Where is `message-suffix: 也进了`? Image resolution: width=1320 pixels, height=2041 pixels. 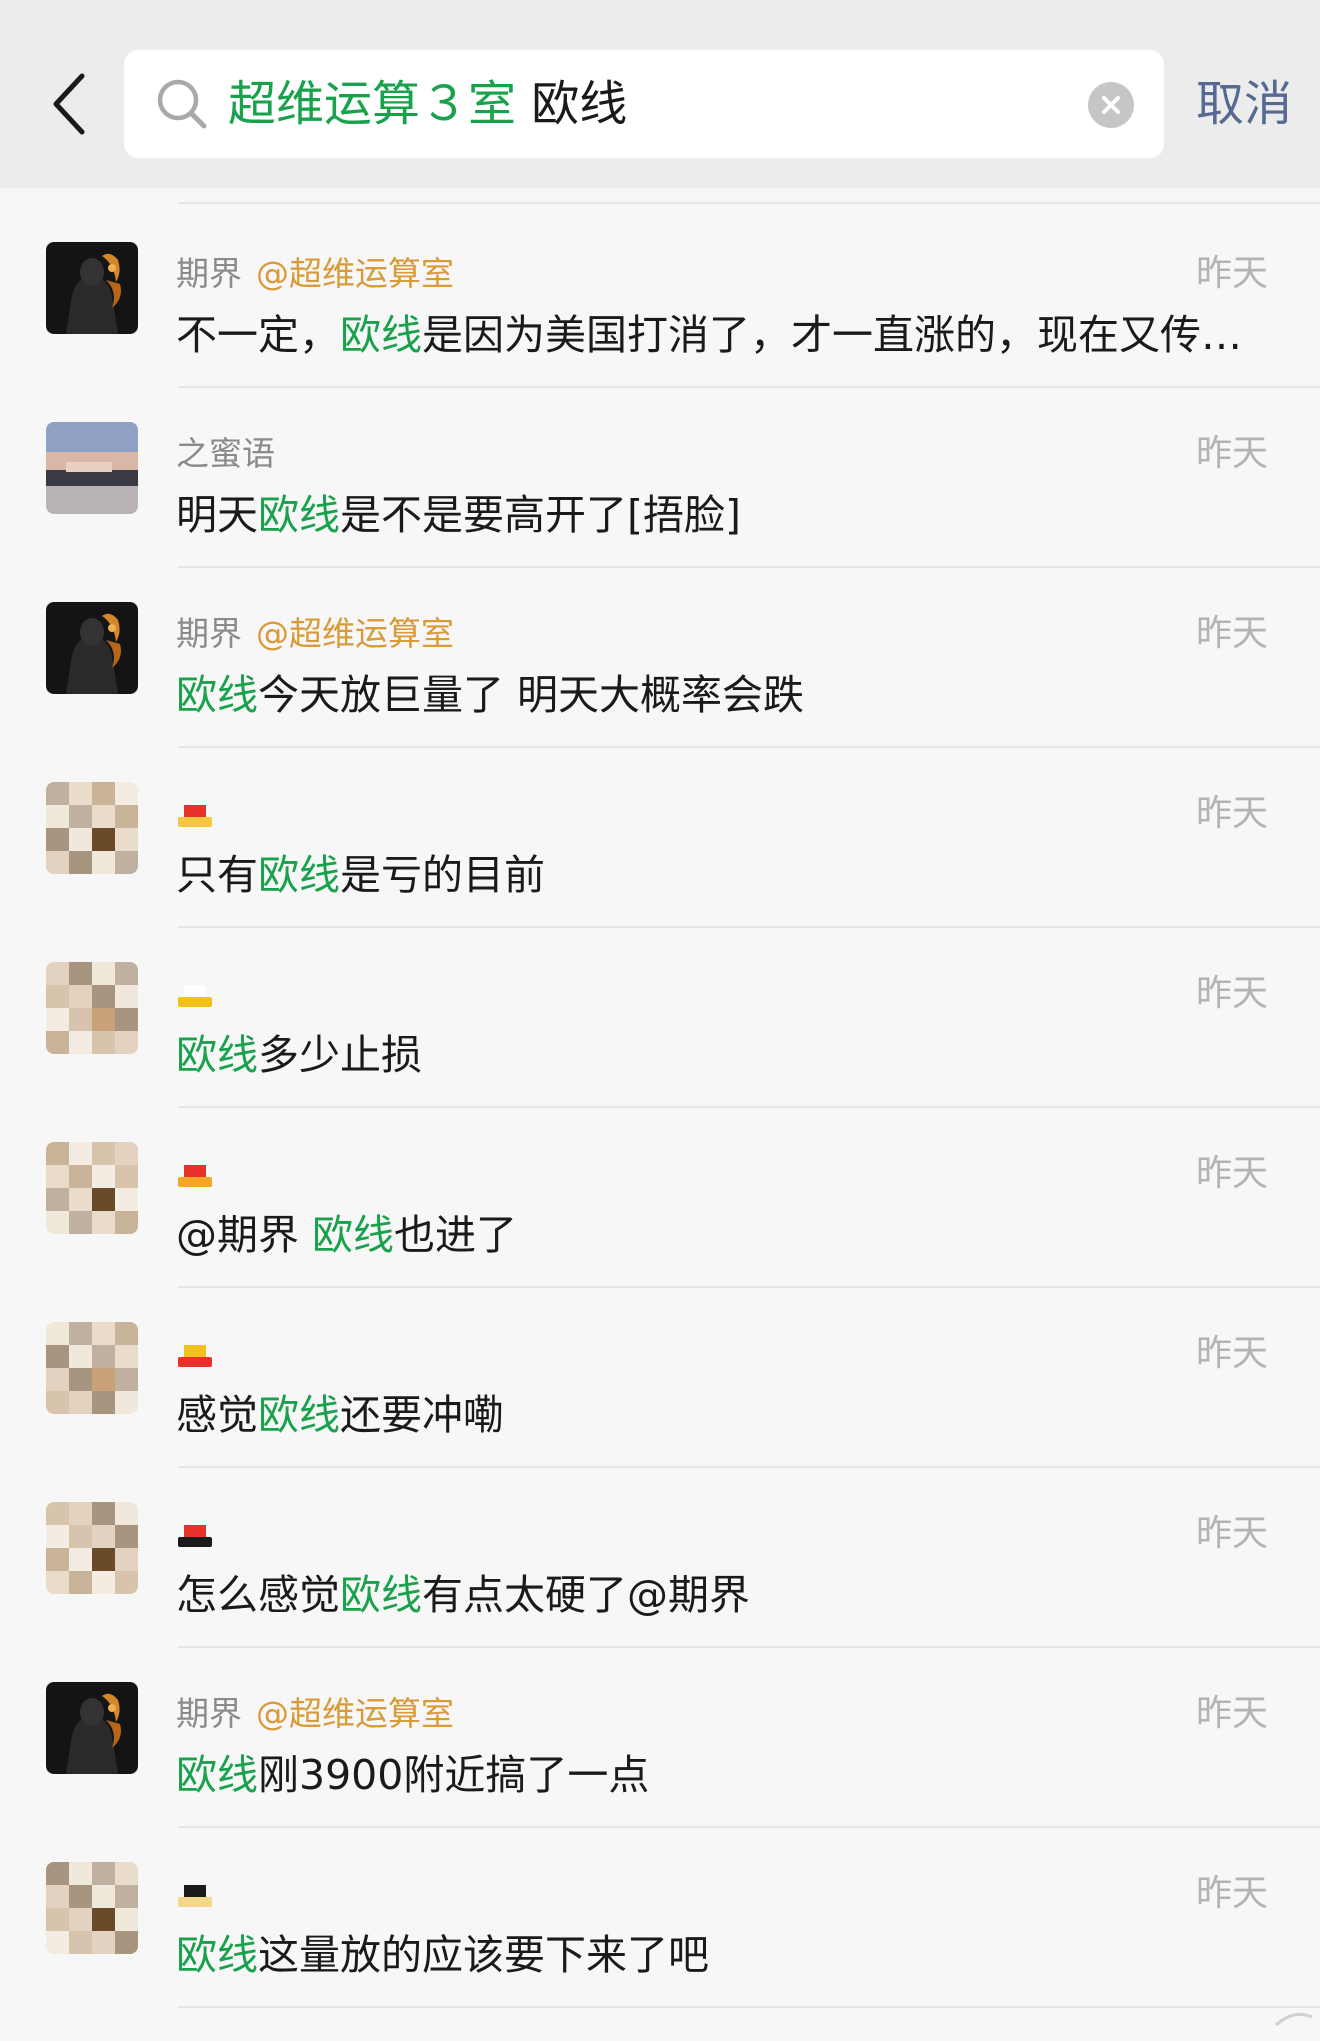
message-suffix: 也进了 is located at coordinates (456, 1235).